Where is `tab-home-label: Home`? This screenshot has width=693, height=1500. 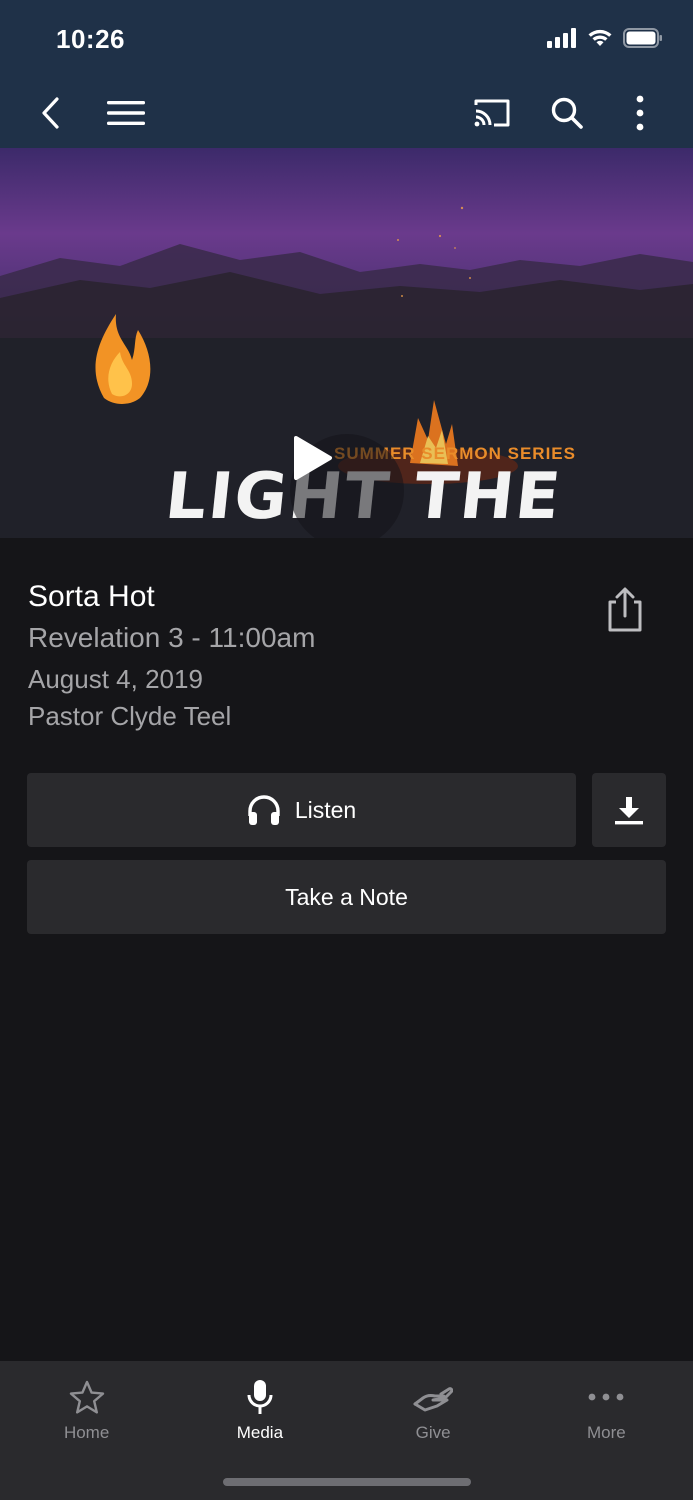 tab-home-label: Home is located at coordinates (86, 1432).